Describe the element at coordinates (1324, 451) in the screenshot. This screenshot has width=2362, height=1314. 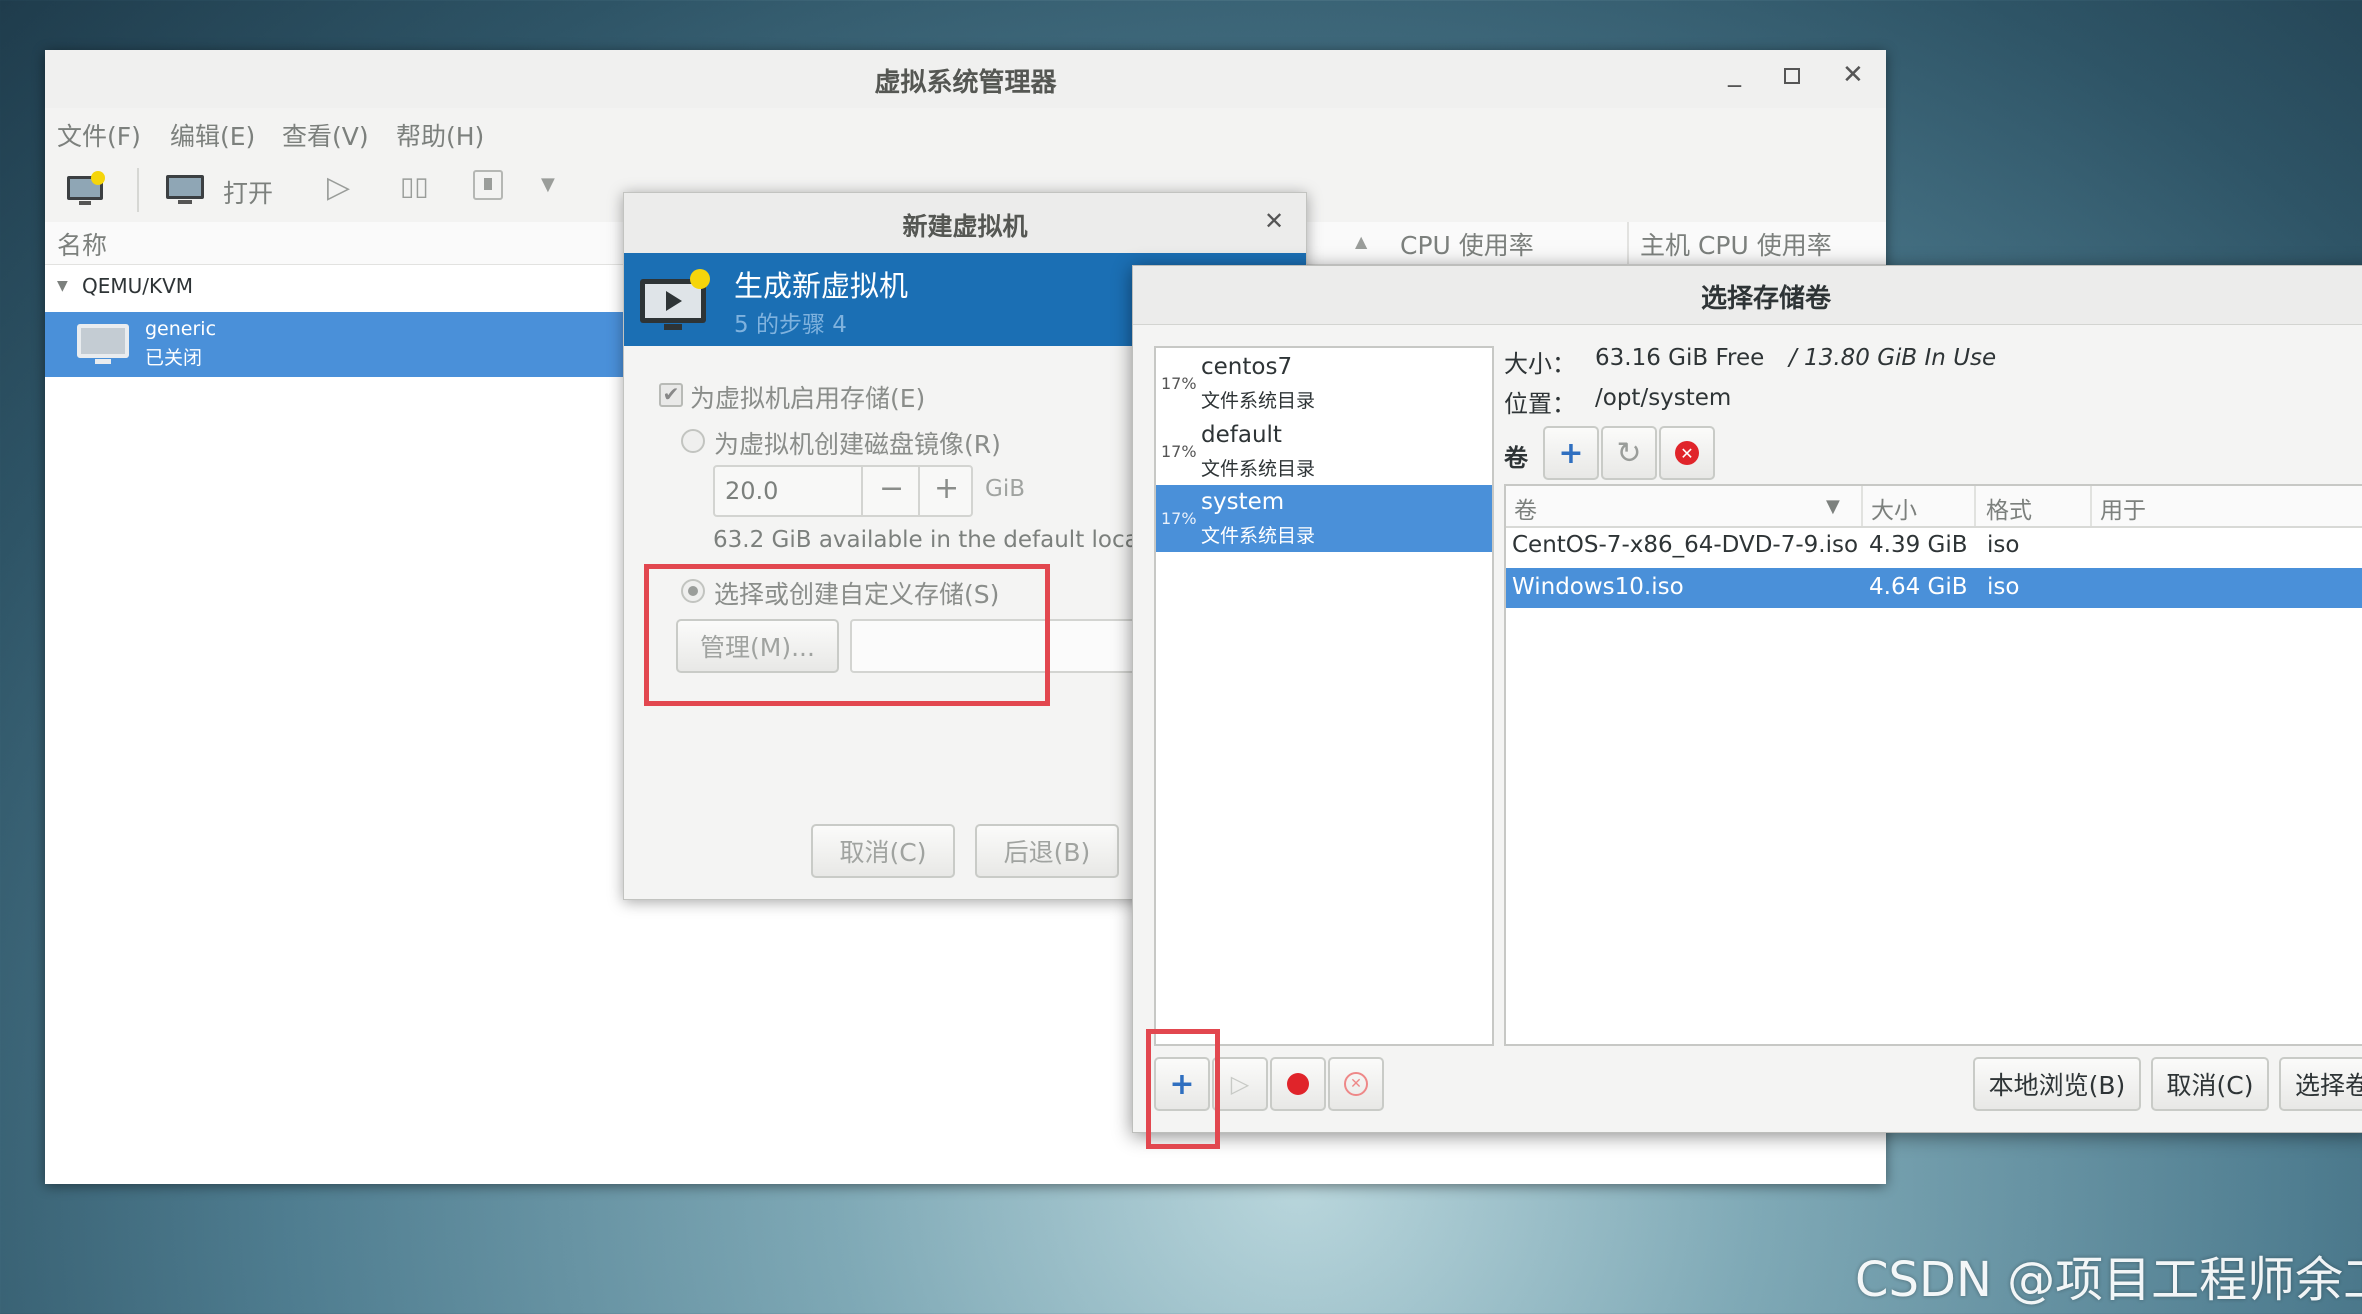
I see `pool-item-default: 17% default 文件系统目录` at that location.